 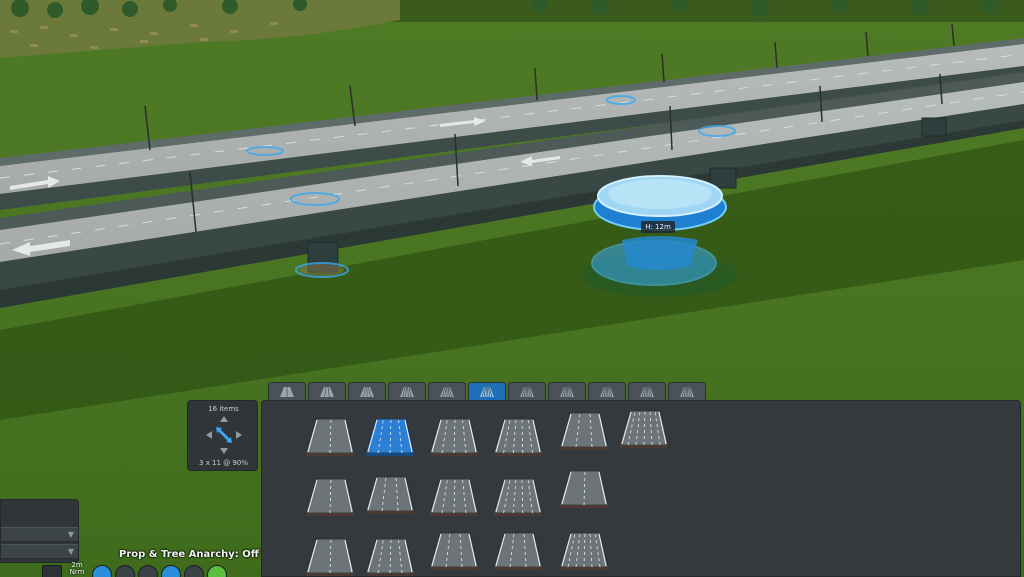 I want to click on tools-icon, so click(x=687, y=391).